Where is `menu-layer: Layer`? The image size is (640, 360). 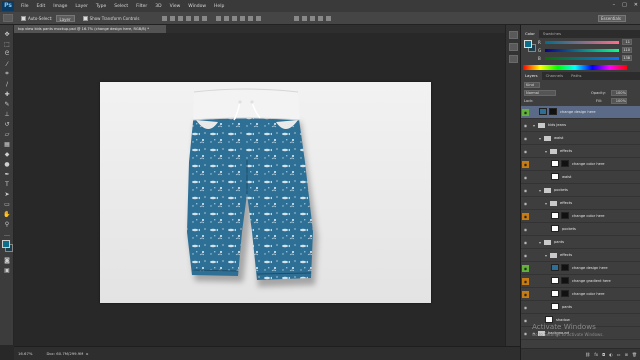
menu-layer: Layer is located at coordinates (81, 6).